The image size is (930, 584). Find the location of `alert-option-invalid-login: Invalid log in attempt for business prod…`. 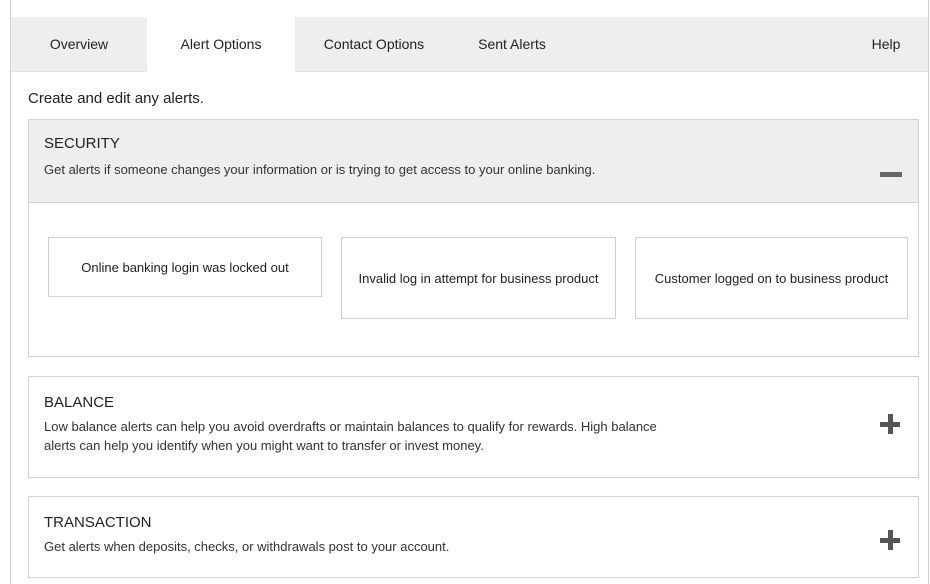

alert-option-invalid-login: Invalid log in attempt for business prod… is located at coordinates (478, 278).